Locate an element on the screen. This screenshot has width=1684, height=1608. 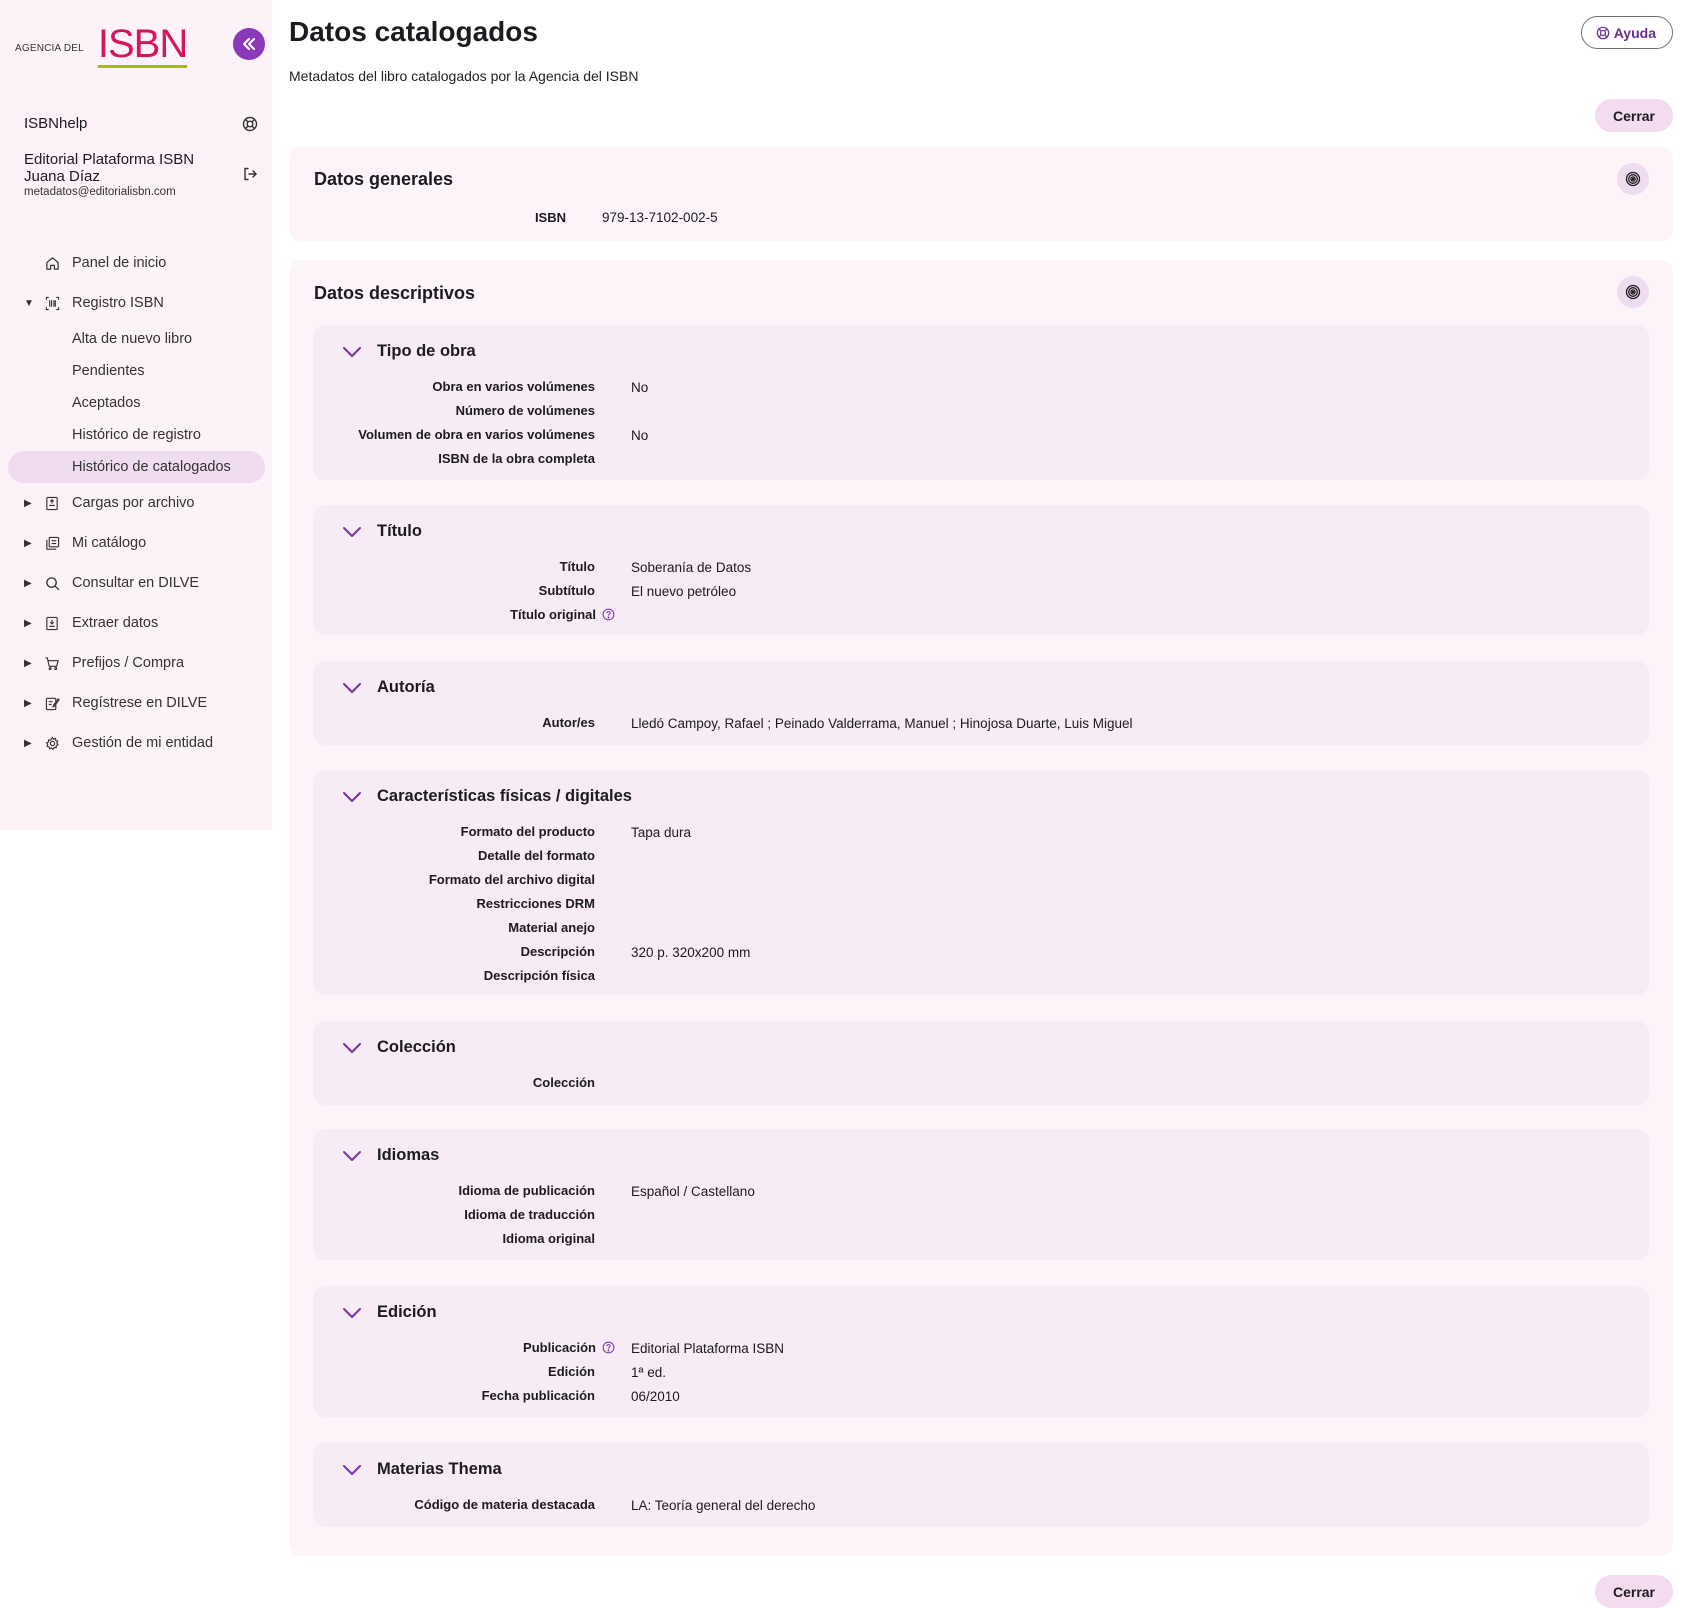
field-label: Título original is located at coordinates (553, 614).